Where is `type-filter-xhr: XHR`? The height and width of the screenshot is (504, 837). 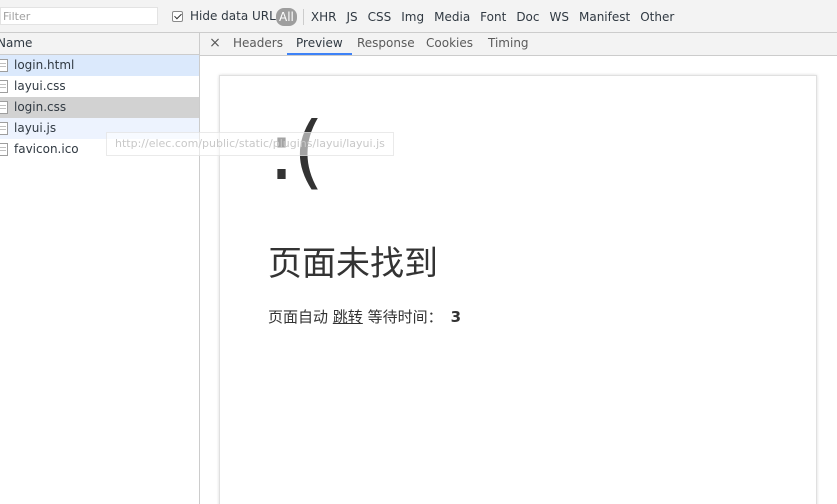 type-filter-xhr: XHR is located at coordinates (324, 17).